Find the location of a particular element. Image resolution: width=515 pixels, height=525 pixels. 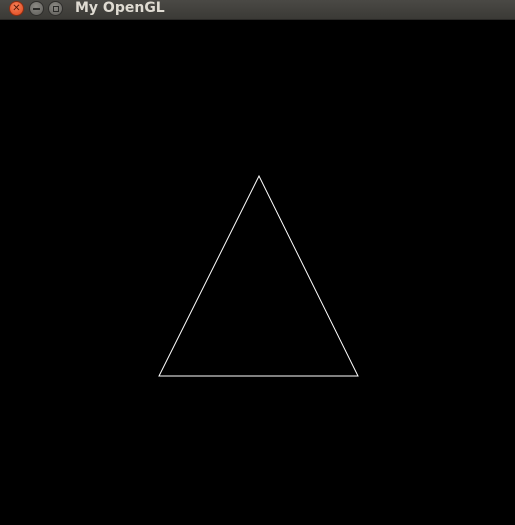

minimize-icon is located at coordinates (36, 8).